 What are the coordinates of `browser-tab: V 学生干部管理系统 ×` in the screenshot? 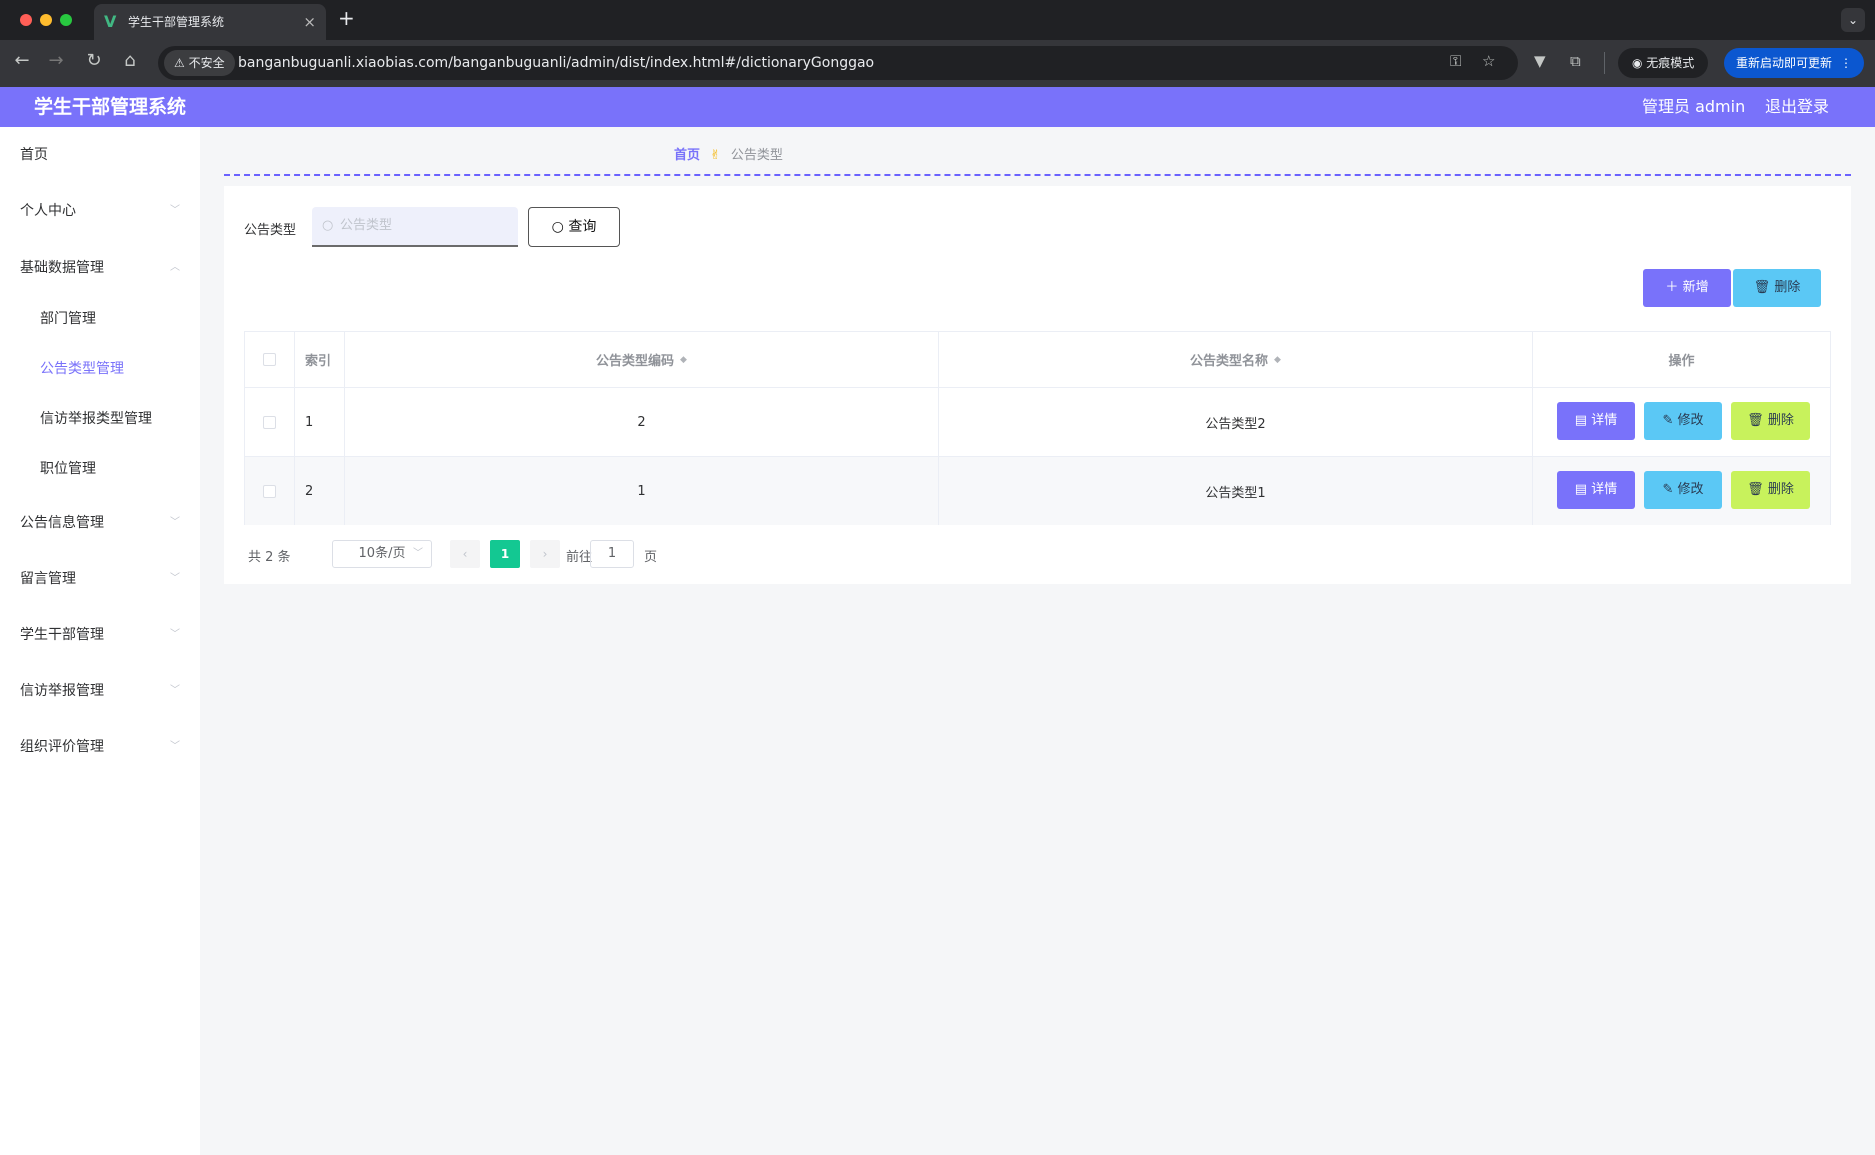 It's located at (210, 22).